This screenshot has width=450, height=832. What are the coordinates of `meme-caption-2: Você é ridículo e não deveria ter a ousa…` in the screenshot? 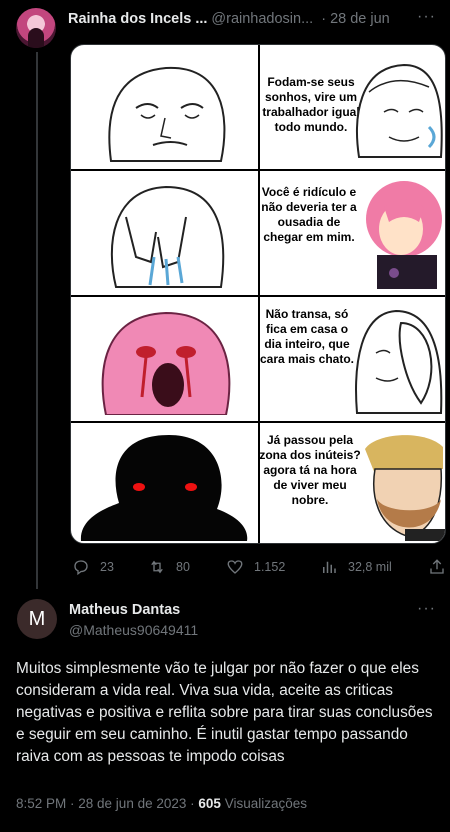 It's located at (309, 214).